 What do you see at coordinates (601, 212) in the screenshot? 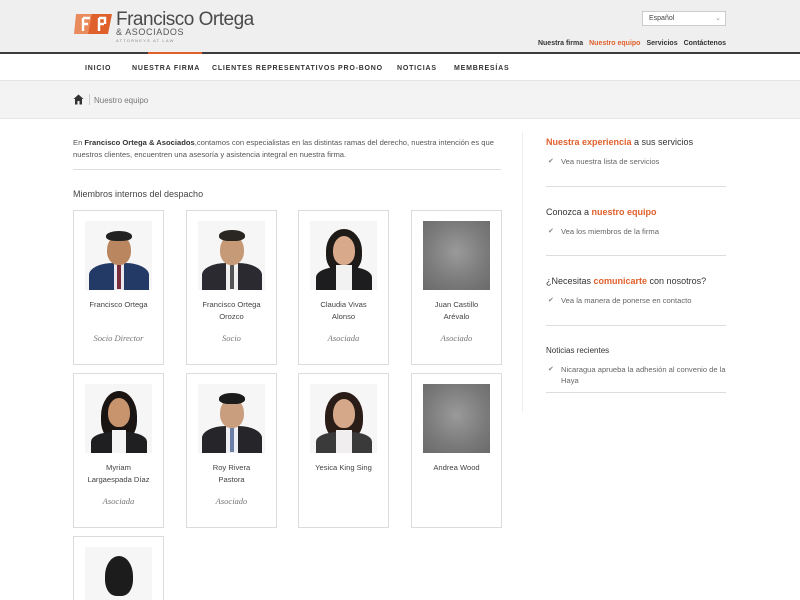
I see `sidebar-title: Conozca a nuestro equipo` at bounding box center [601, 212].